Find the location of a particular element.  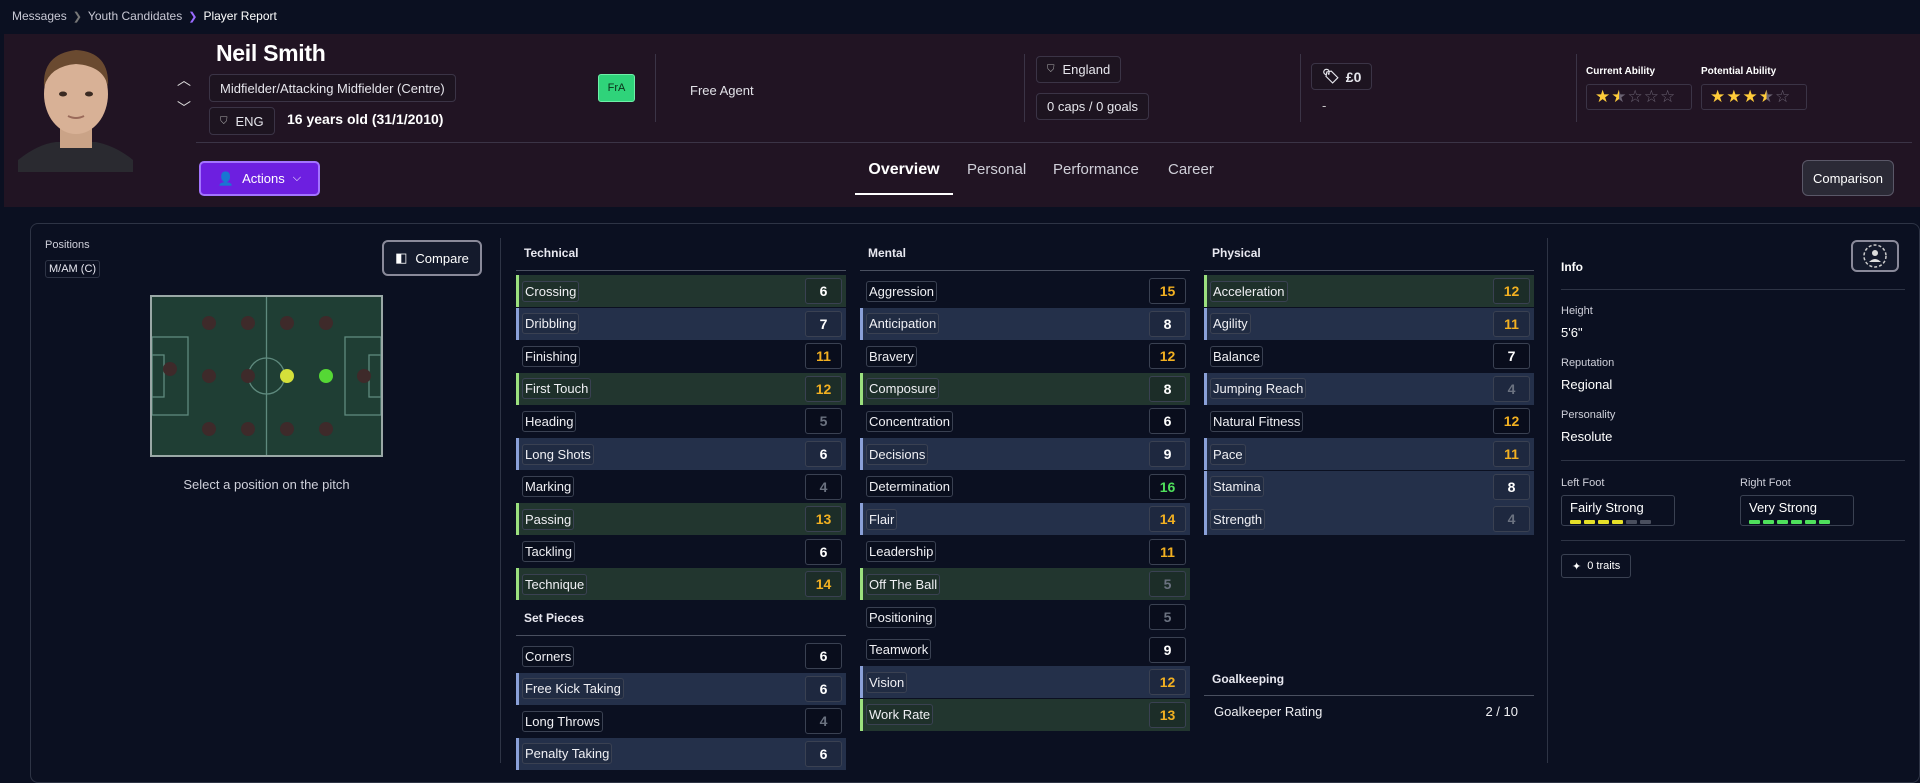

tab-career: Career is located at coordinates (1191, 178).